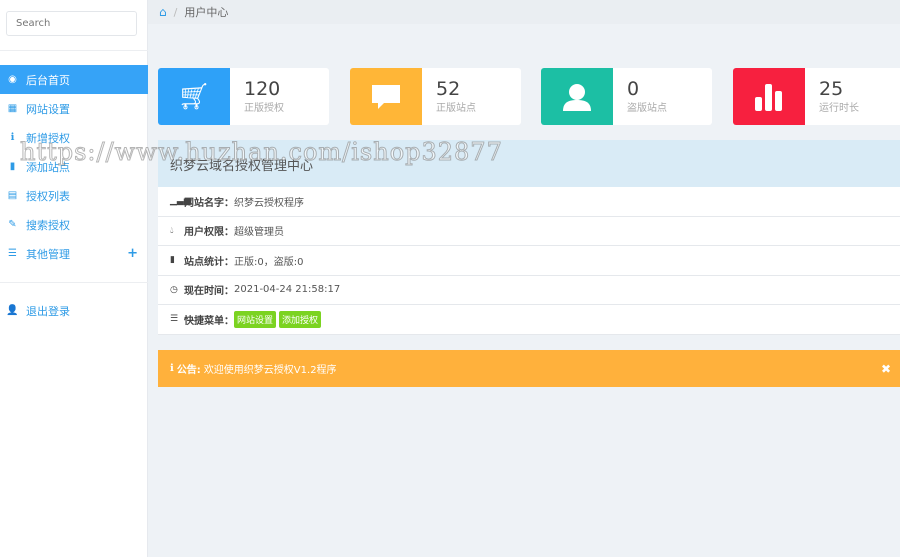  I want to click on info-row-time: ◷ 现在时间： 2021-04-24 21:58:17, so click(529, 290).